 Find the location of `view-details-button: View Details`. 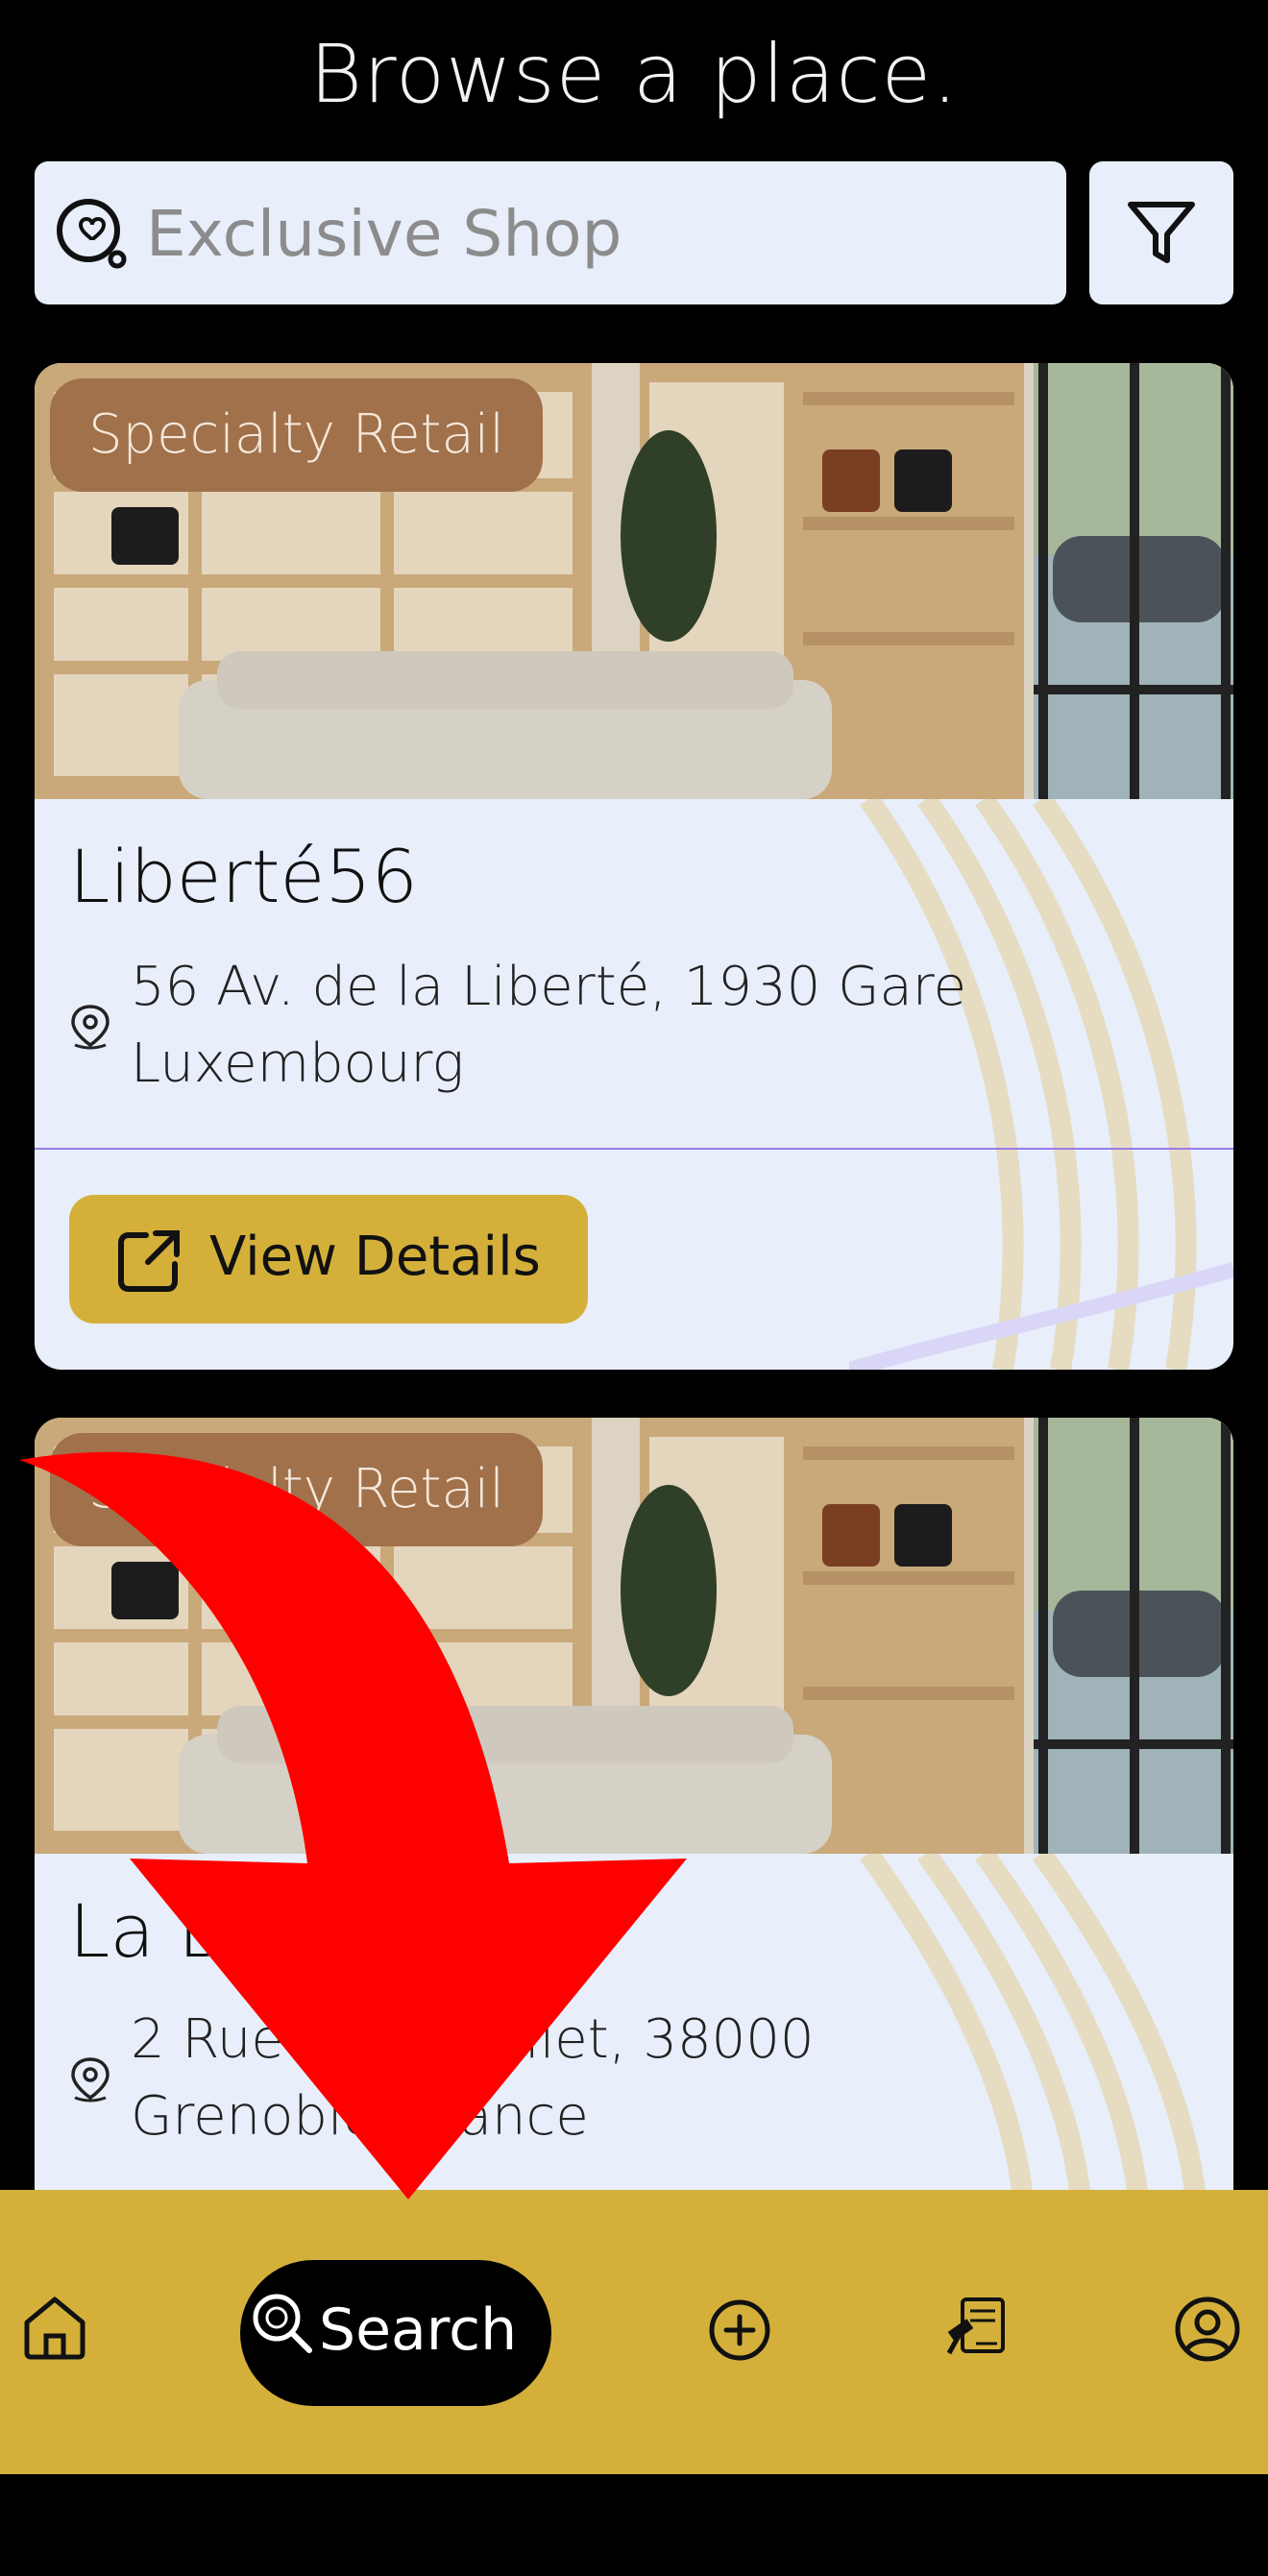

view-details-button: View Details is located at coordinates (328, 1260).